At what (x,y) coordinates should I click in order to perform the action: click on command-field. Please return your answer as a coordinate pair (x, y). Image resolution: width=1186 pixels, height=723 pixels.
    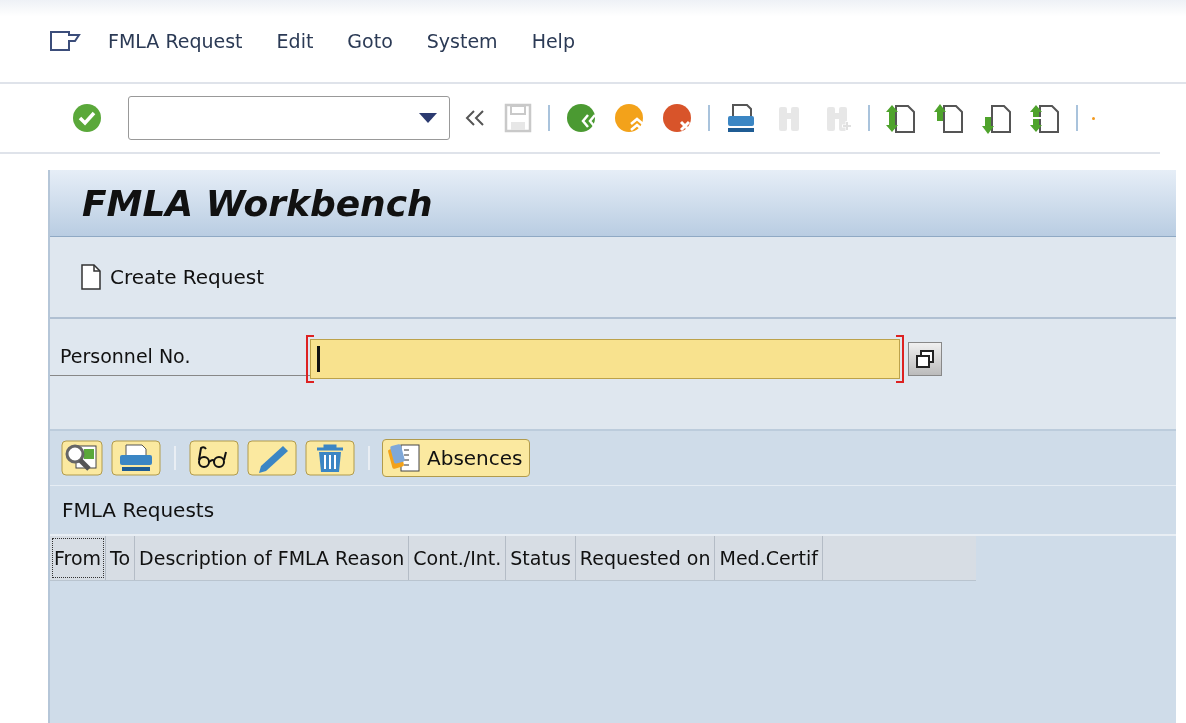
    Looking at the image, I should click on (289, 118).